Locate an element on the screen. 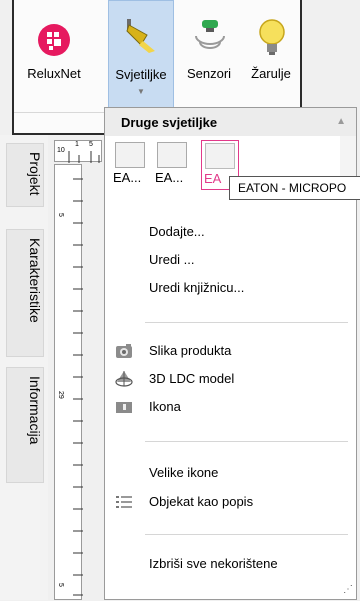 The height and width of the screenshot is (601, 360). icon-view-icon is located at coordinates (124, 407).